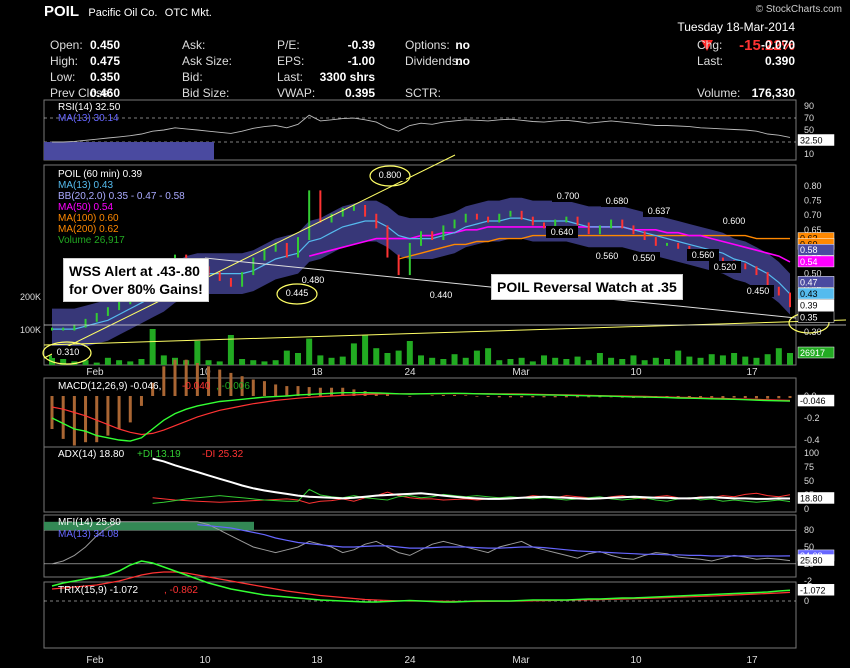  Describe the element at coordinates (317, 372) in the screenshot. I see `x-tick-label: 18` at that location.